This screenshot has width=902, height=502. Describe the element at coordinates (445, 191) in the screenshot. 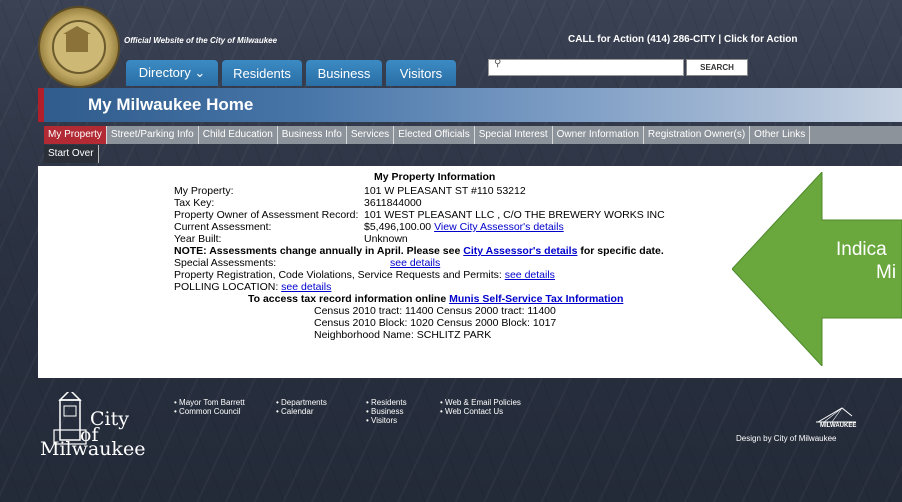

I see `my-property-value: 101 W PLEASANT ST #110 53212` at that location.